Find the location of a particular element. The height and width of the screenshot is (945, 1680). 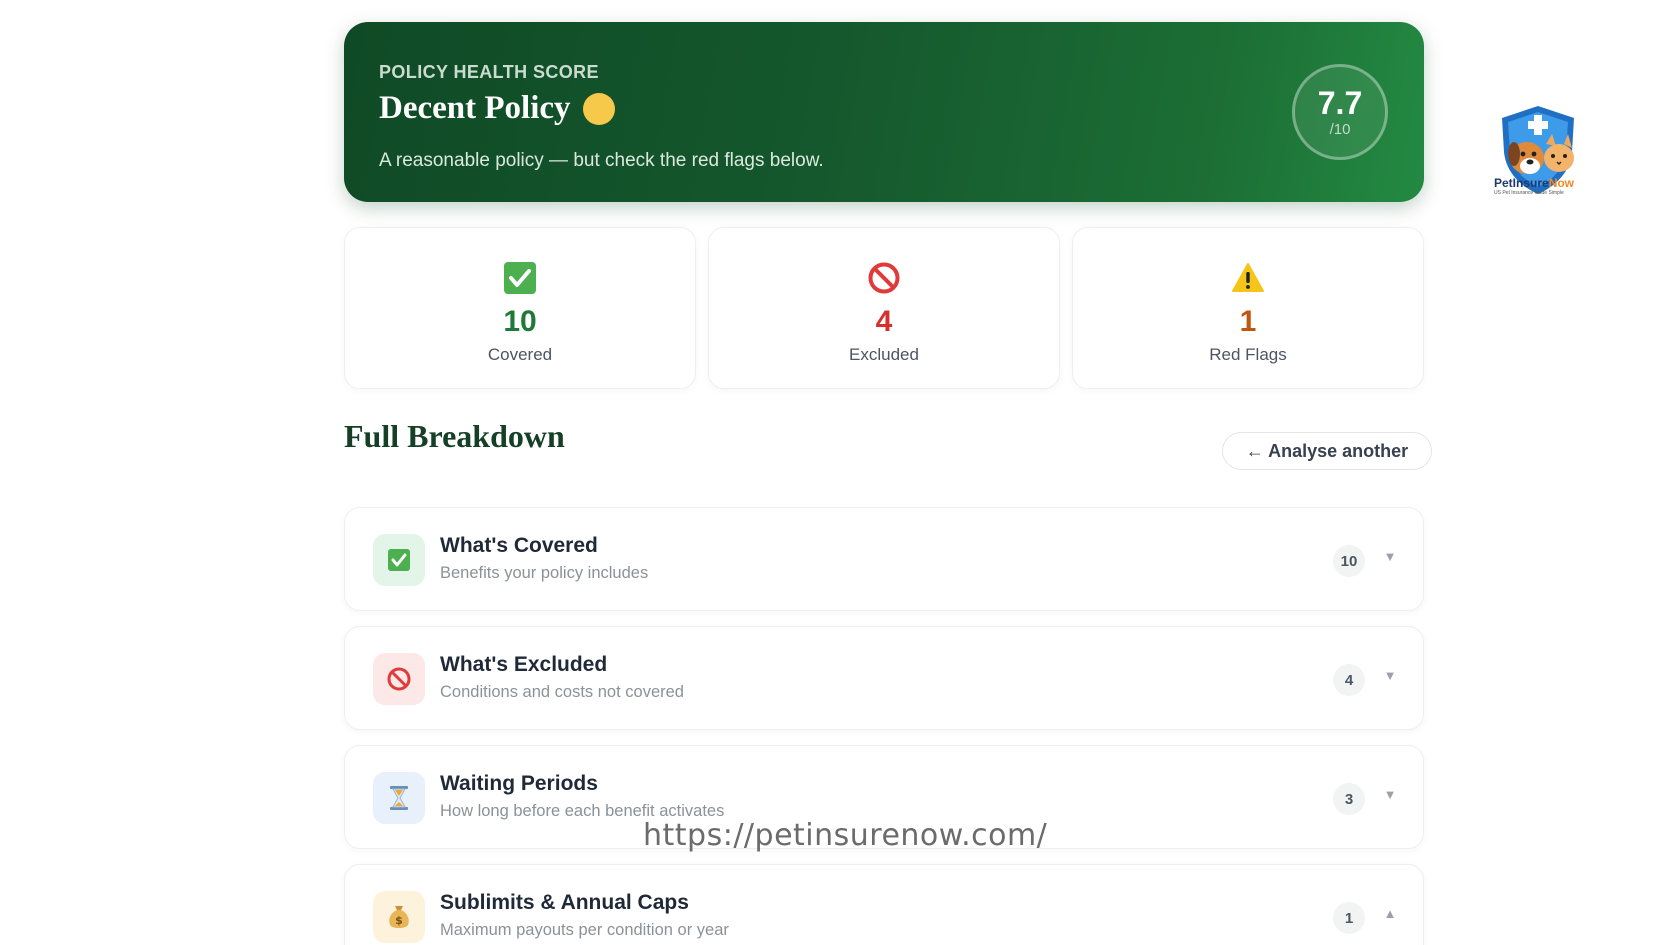

hourglass-icon is located at coordinates (399, 798).